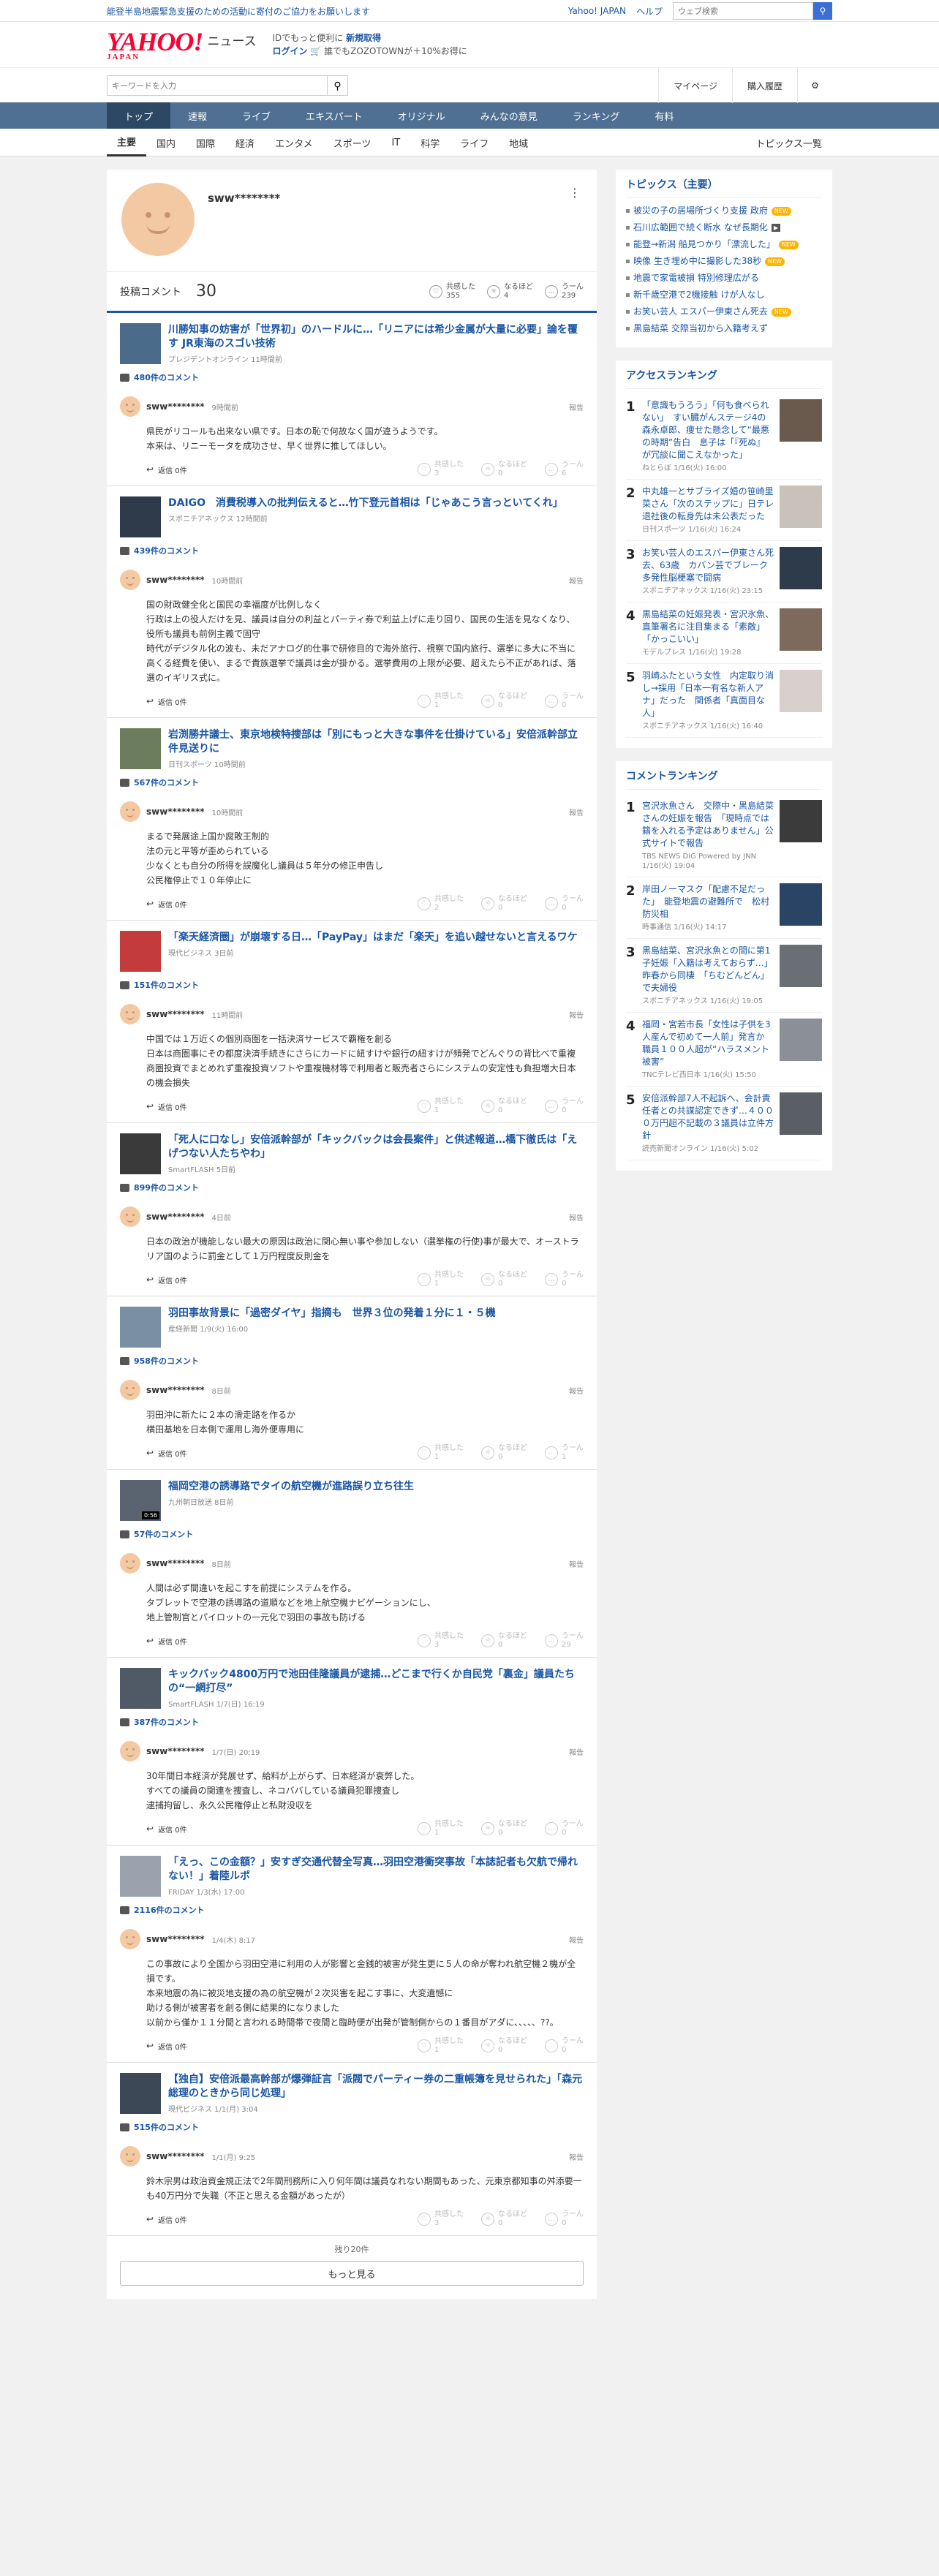 The image size is (939, 2576). Describe the element at coordinates (709, 565) in the screenshot. I see `ranking-title: お笑い芸人のエスパー伊東さん死去、63歳 カバン芸でブレーク 多発性脳梗塞で闘病` at that location.